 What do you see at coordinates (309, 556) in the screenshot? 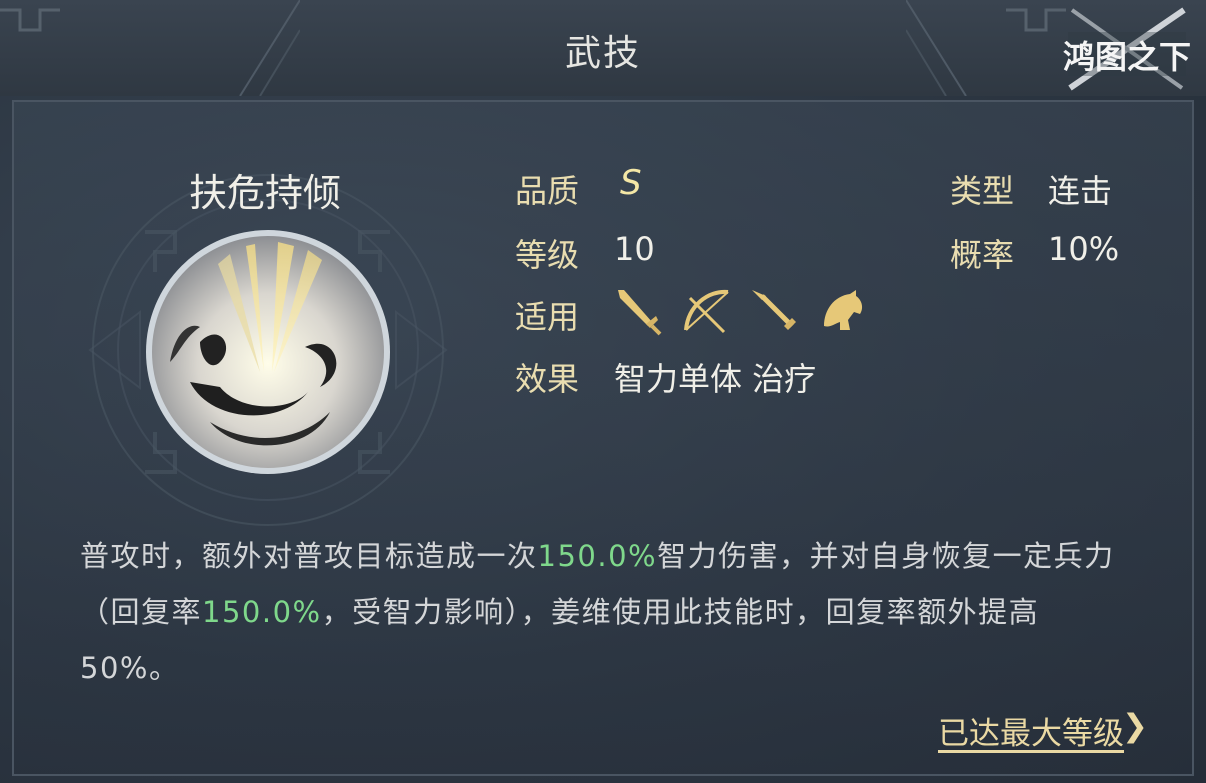
I see `desc-text-1: 普攻时，额外对普攻目标造成一次` at bounding box center [309, 556].